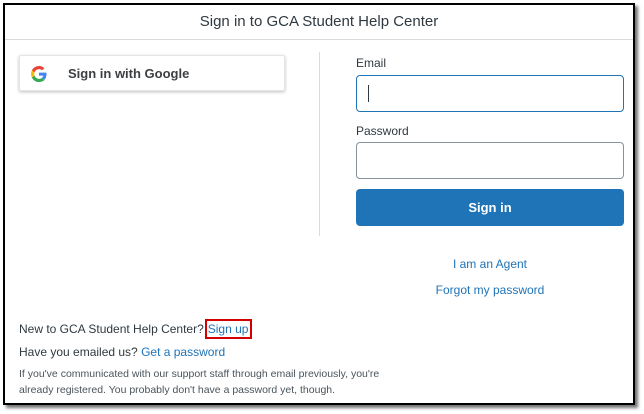  What do you see at coordinates (490, 264) in the screenshot?
I see `agent-link: I am an Agent` at bounding box center [490, 264].